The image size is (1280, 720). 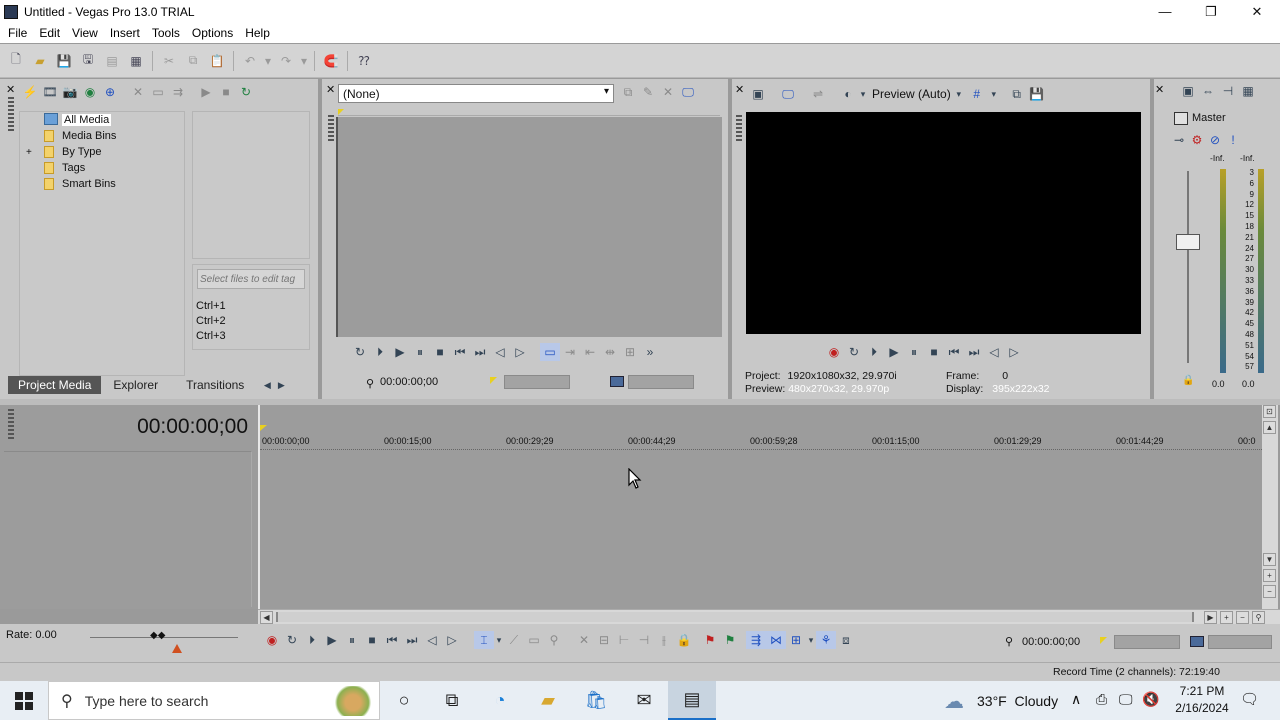 What do you see at coordinates (1242, 617) in the screenshot?
I see `zoom-out-horizontal-icon: −` at bounding box center [1242, 617].